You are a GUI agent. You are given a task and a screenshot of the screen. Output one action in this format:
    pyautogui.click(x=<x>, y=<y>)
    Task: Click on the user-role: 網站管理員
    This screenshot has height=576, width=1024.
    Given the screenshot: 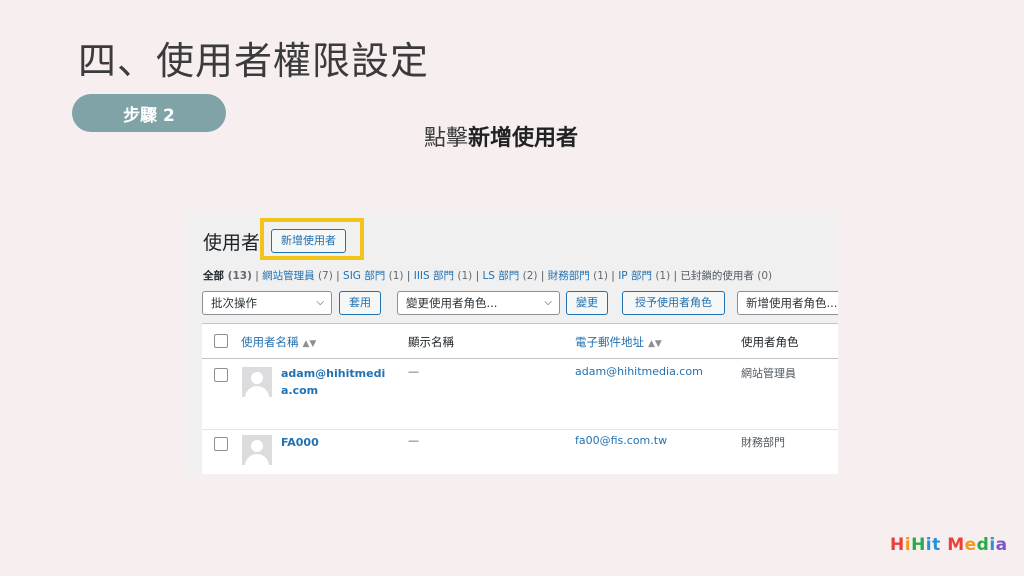 What is the action you would take?
    pyautogui.click(x=768, y=373)
    